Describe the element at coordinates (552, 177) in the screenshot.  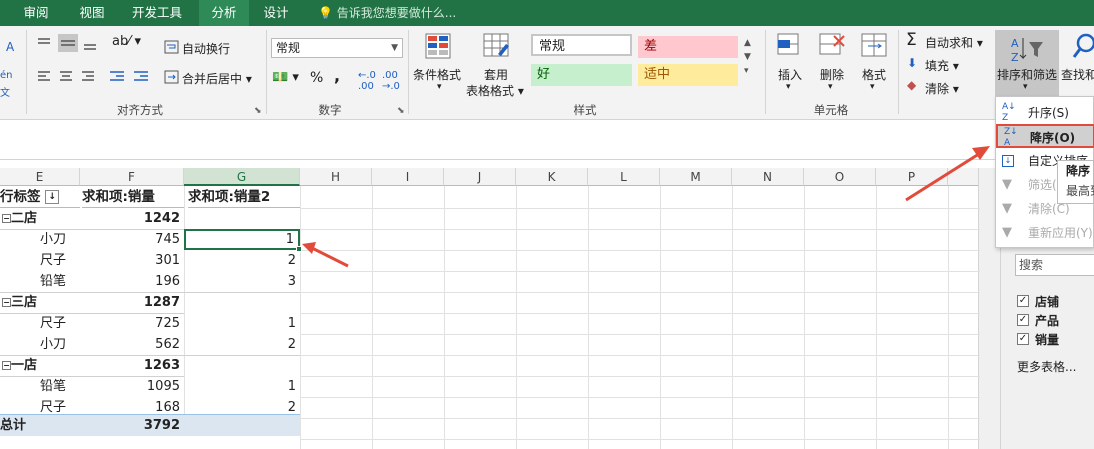
I see `col-header-k: K` at that location.